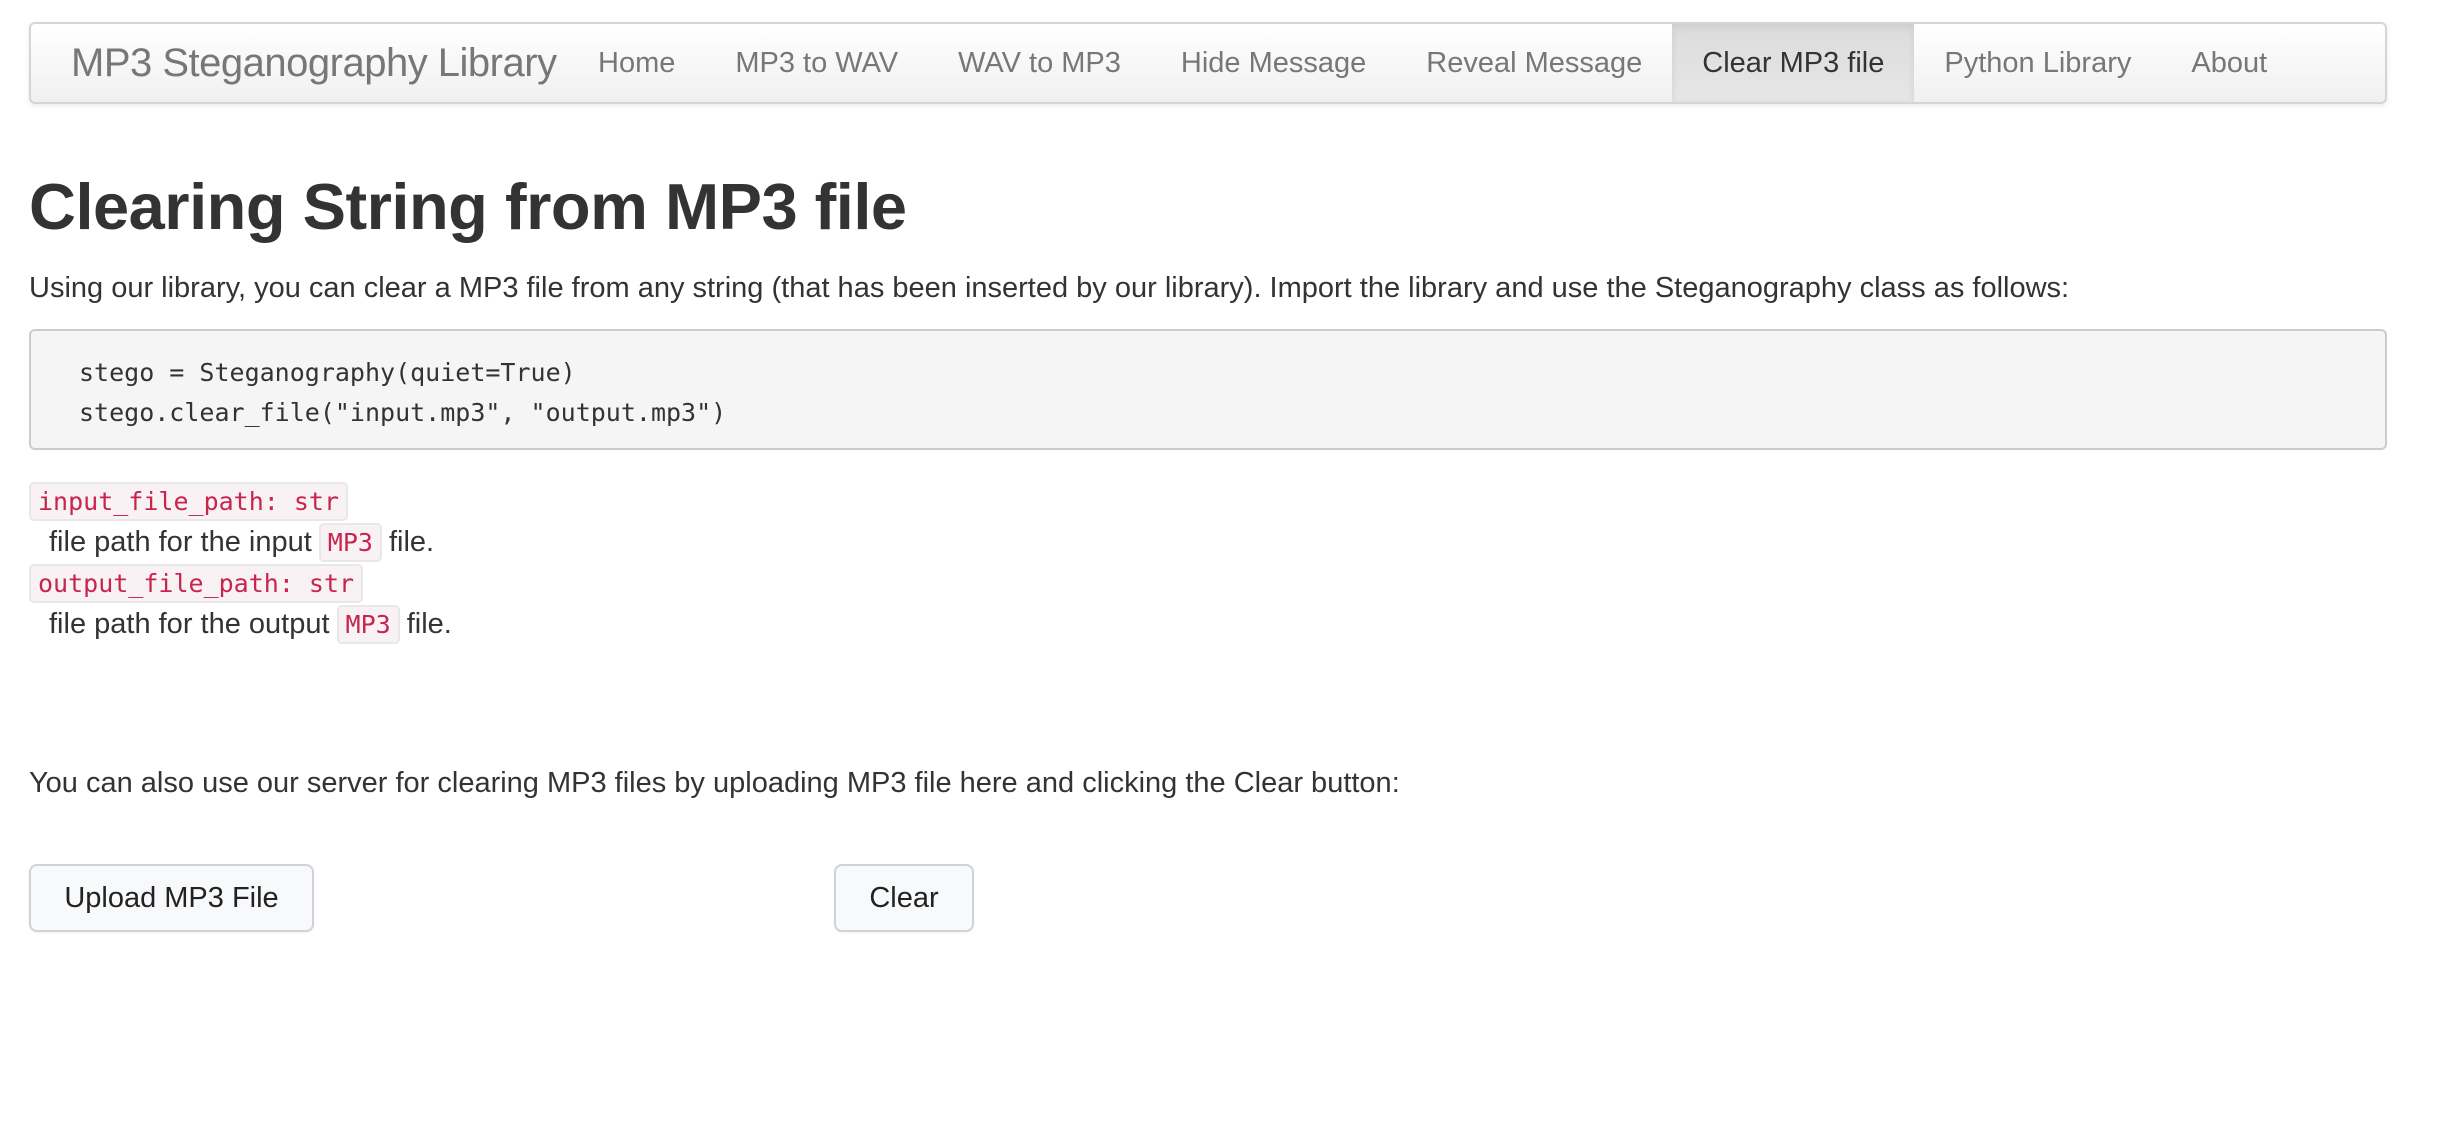  I want to click on param-desc-text: file path for the output, so click(189, 624).